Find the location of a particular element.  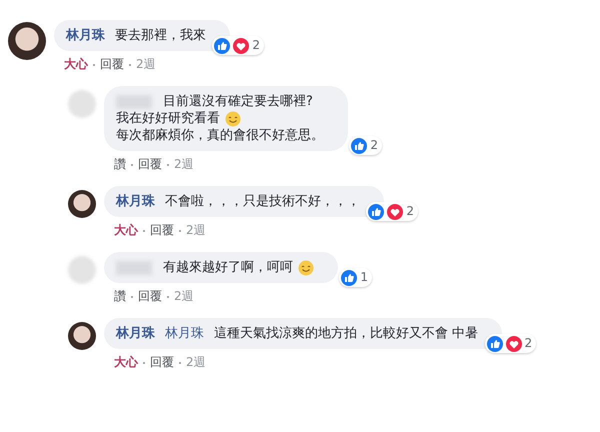

comment-text: 目前還沒有確定要去哪裡? is located at coordinates (238, 101).